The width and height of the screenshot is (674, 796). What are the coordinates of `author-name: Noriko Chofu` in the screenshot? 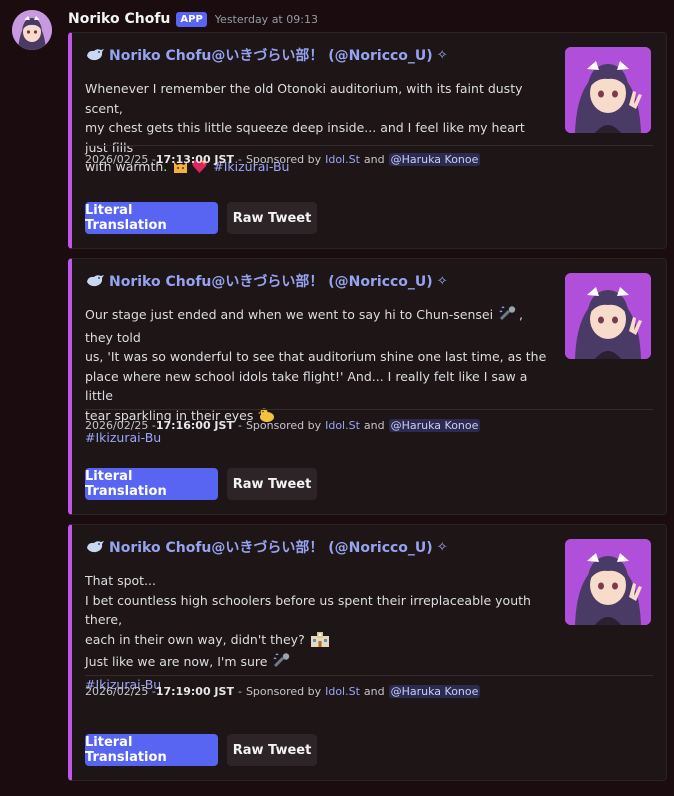 It's located at (119, 19).